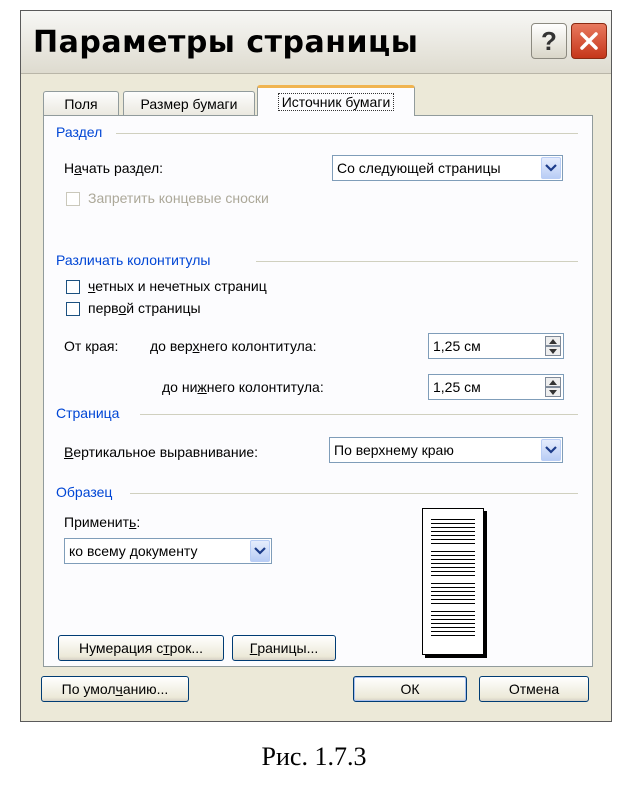 This screenshot has height=796, width=628. I want to click on header-distance-label: до верхнего колонтитула:, so click(233, 346).